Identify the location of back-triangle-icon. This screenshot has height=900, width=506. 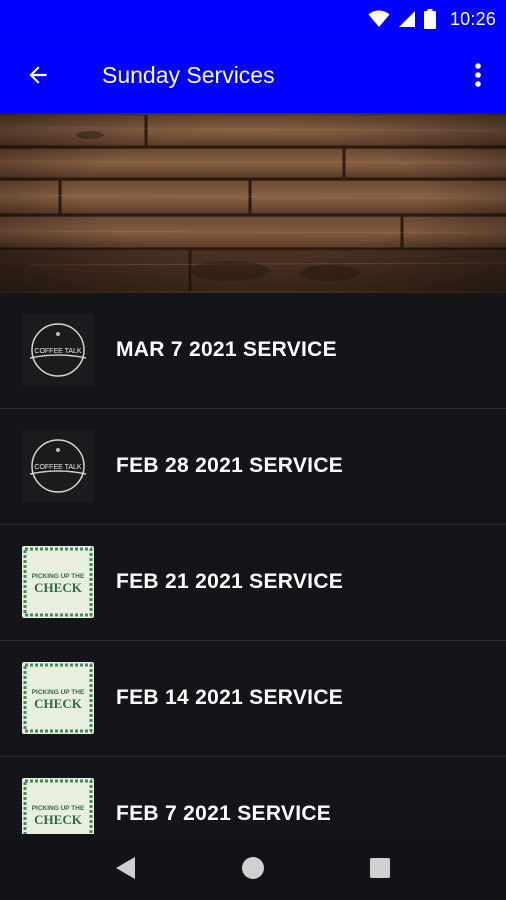
(125, 868).